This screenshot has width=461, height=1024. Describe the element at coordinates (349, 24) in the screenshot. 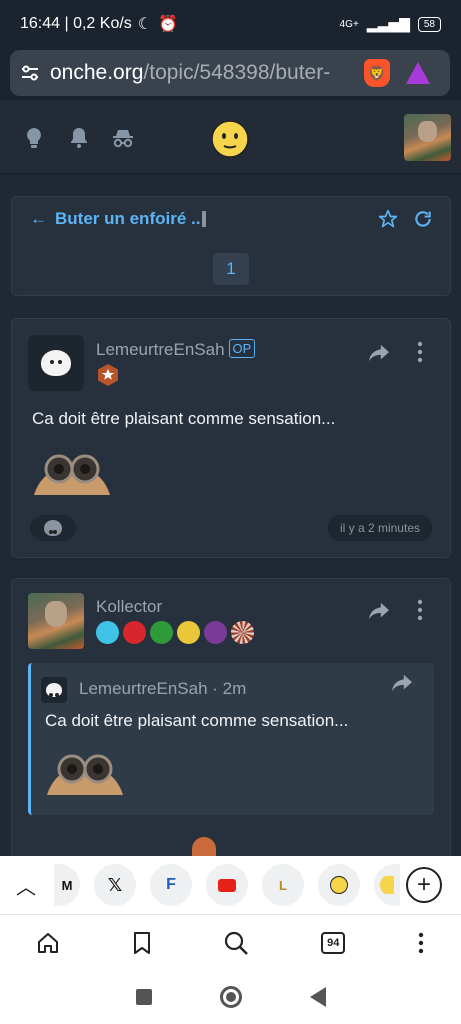

I see `network-label: 4G+` at that location.